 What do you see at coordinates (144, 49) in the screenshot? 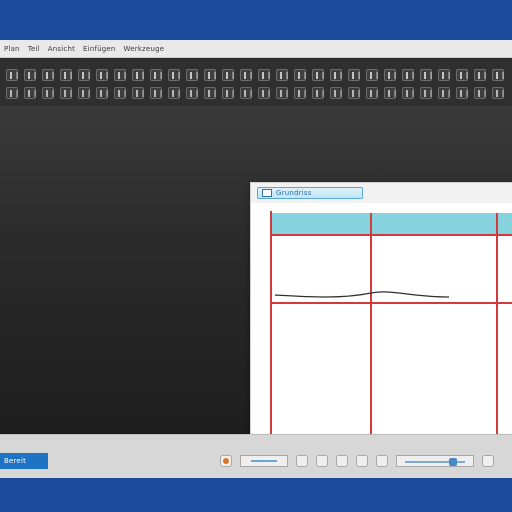
I see `menu-item-werkzeuge: Werkzeuge` at bounding box center [144, 49].